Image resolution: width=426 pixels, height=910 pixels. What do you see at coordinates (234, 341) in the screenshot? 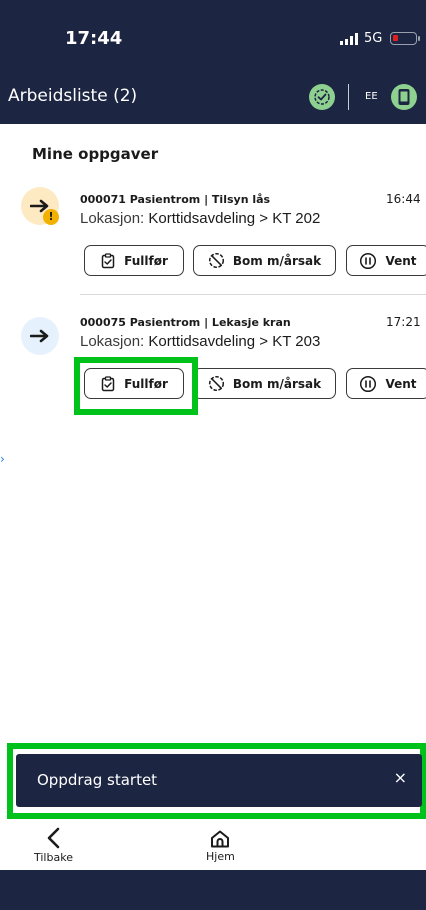
I see `location-value: Korttidsavdeling > KT 203` at bounding box center [234, 341].